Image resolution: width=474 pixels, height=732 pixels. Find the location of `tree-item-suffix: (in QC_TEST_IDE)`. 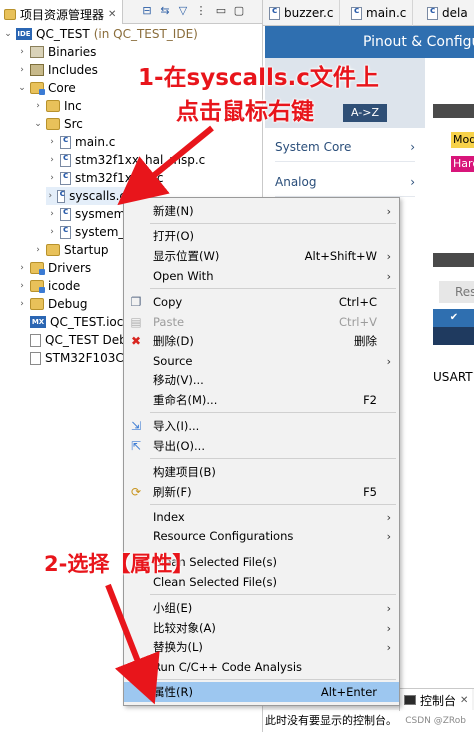

tree-item-suffix: (in QC_TEST_IDE) is located at coordinates (145, 34).